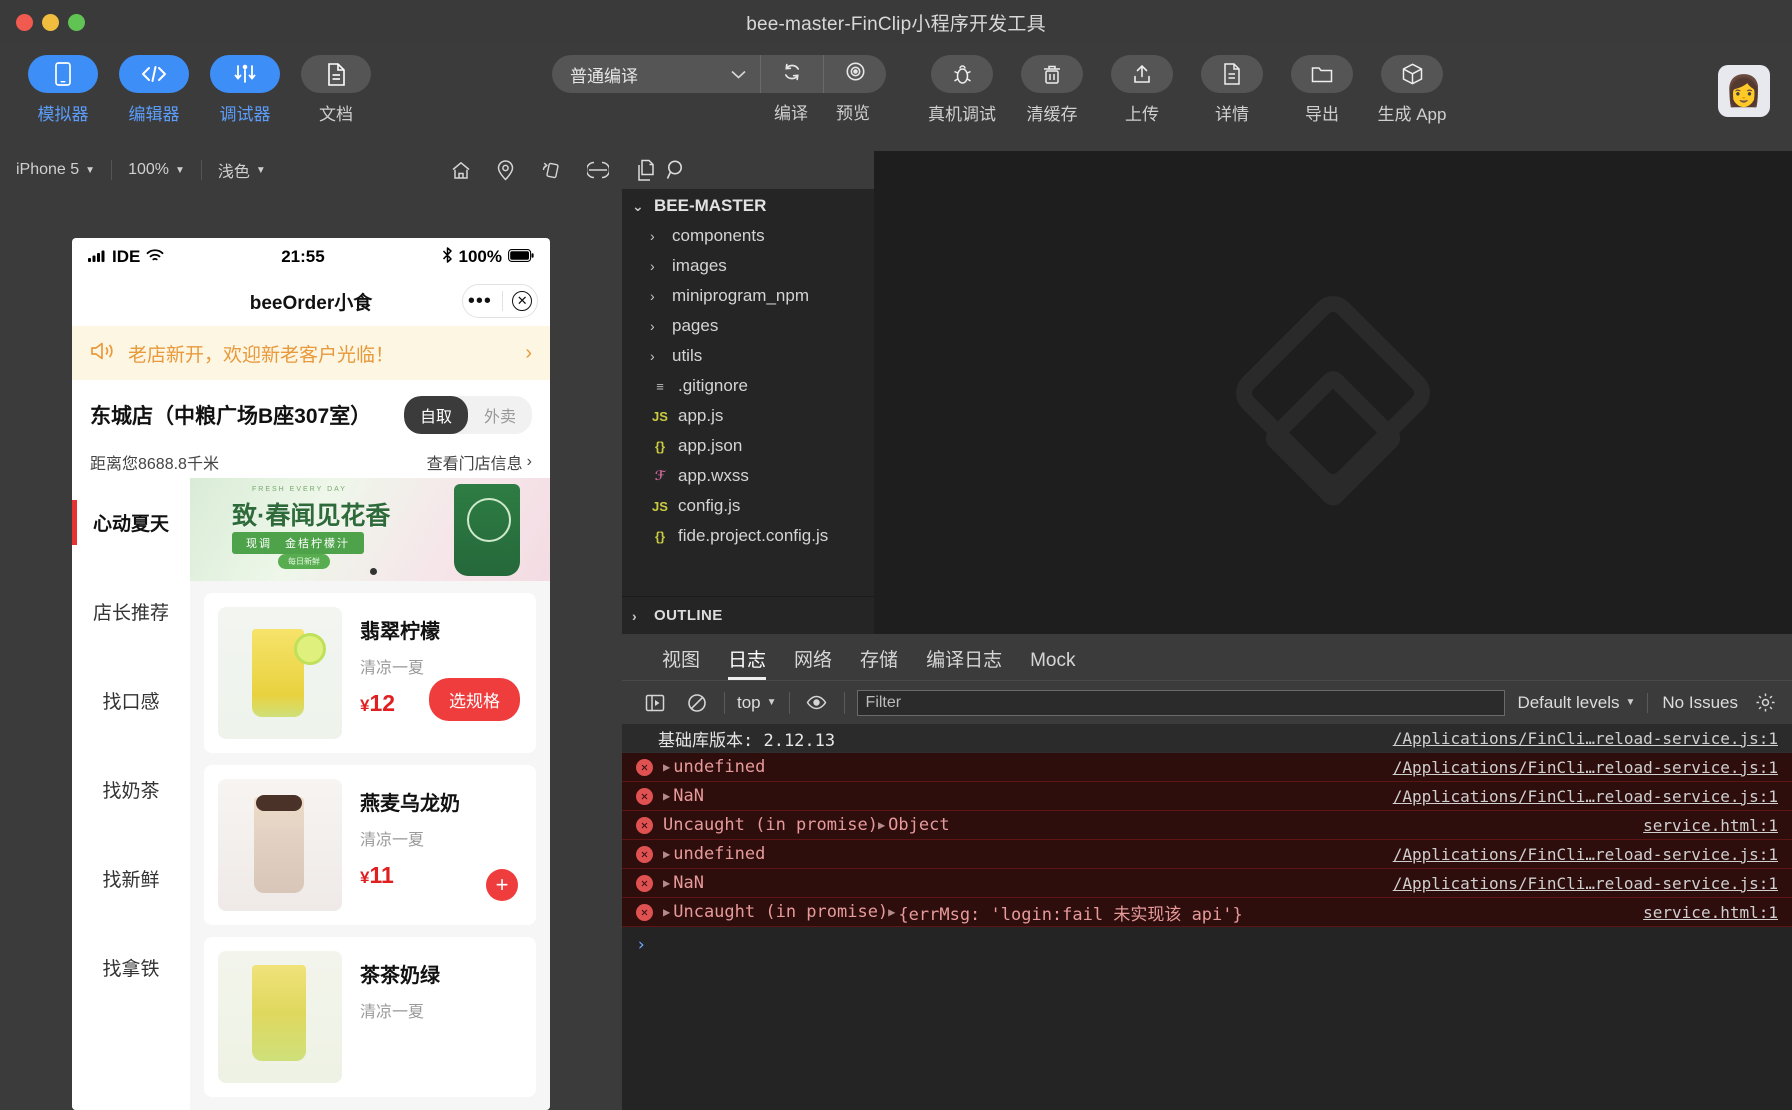  I want to click on fullscreen-icon, so click(598, 170).